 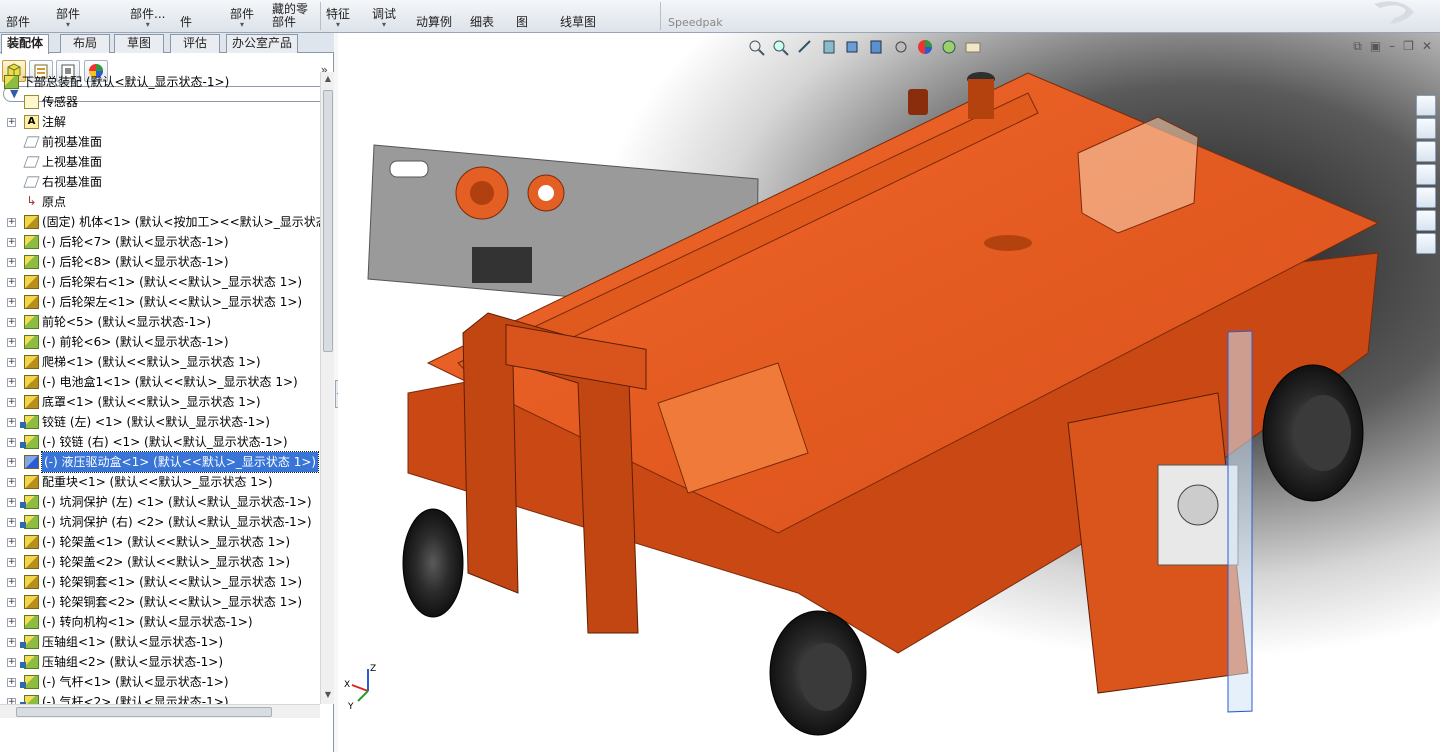 What do you see at coordinates (384, 16) in the screenshot?
I see `ribbon-button-8: 调试 ▾` at bounding box center [384, 16].